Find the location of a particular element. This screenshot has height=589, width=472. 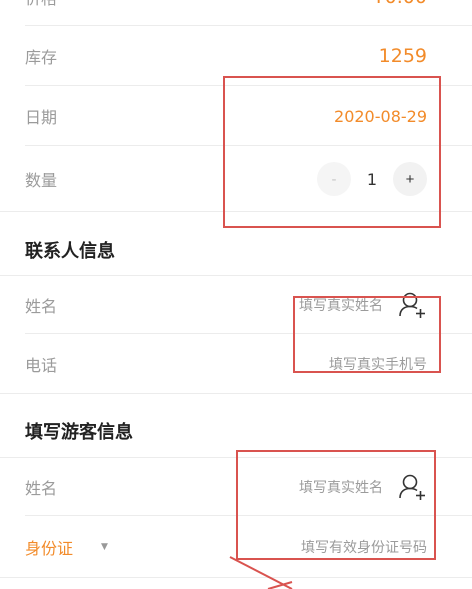

price-row: 价格 ¥0.00 is located at coordinates (236, 13).